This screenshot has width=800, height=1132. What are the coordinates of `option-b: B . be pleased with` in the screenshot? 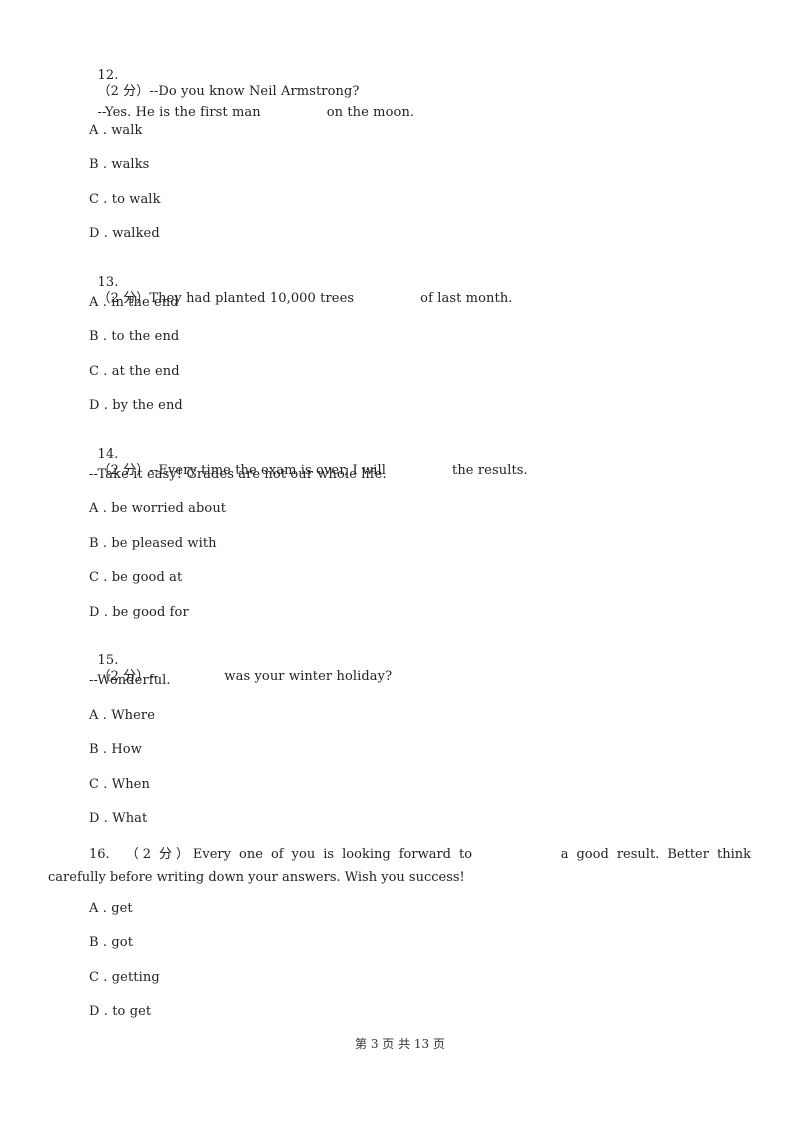 It's located at (153, 544).